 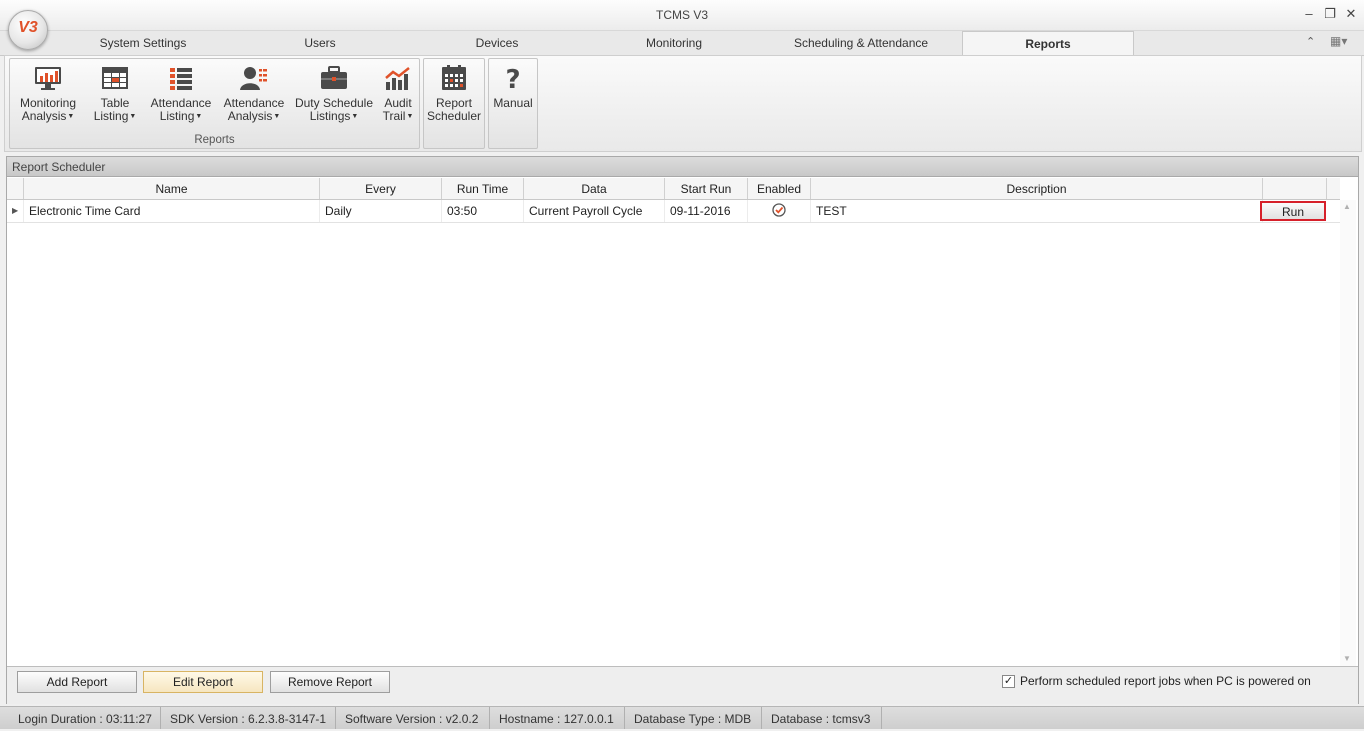 I want to click on table-listing-label-2: Listing, so click(x=111, y=116).